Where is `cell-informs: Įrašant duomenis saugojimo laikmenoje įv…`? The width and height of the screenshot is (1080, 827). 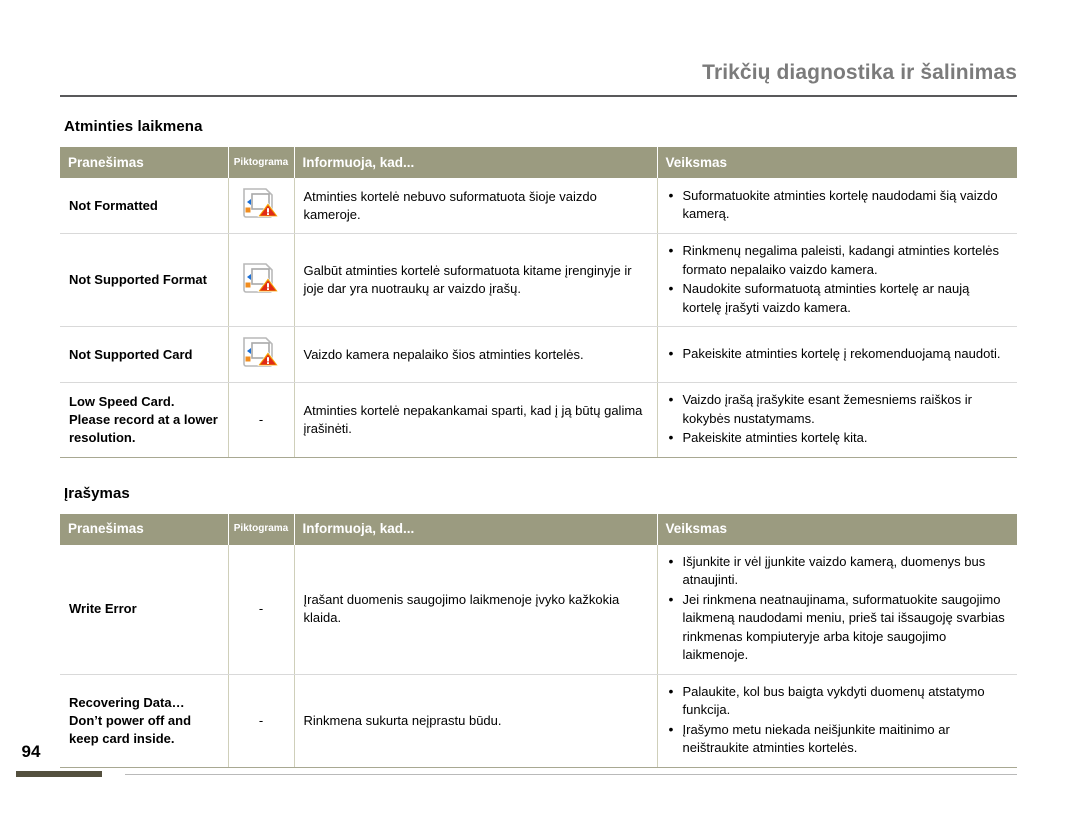
cell-informs: Įrašant duomenis saugojimo laikmenoje įv… is located at coordinates (476, 609).